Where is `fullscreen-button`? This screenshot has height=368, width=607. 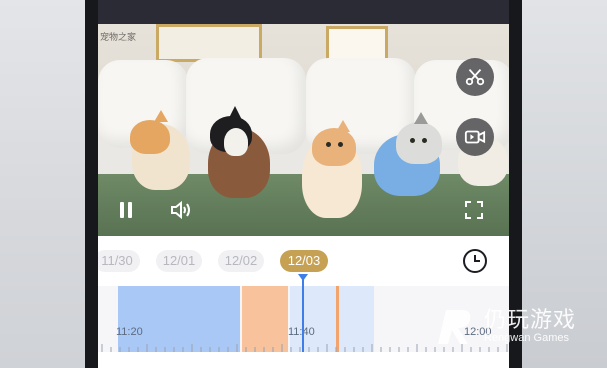 fullscreen-button is located at coordinates (474, 210).